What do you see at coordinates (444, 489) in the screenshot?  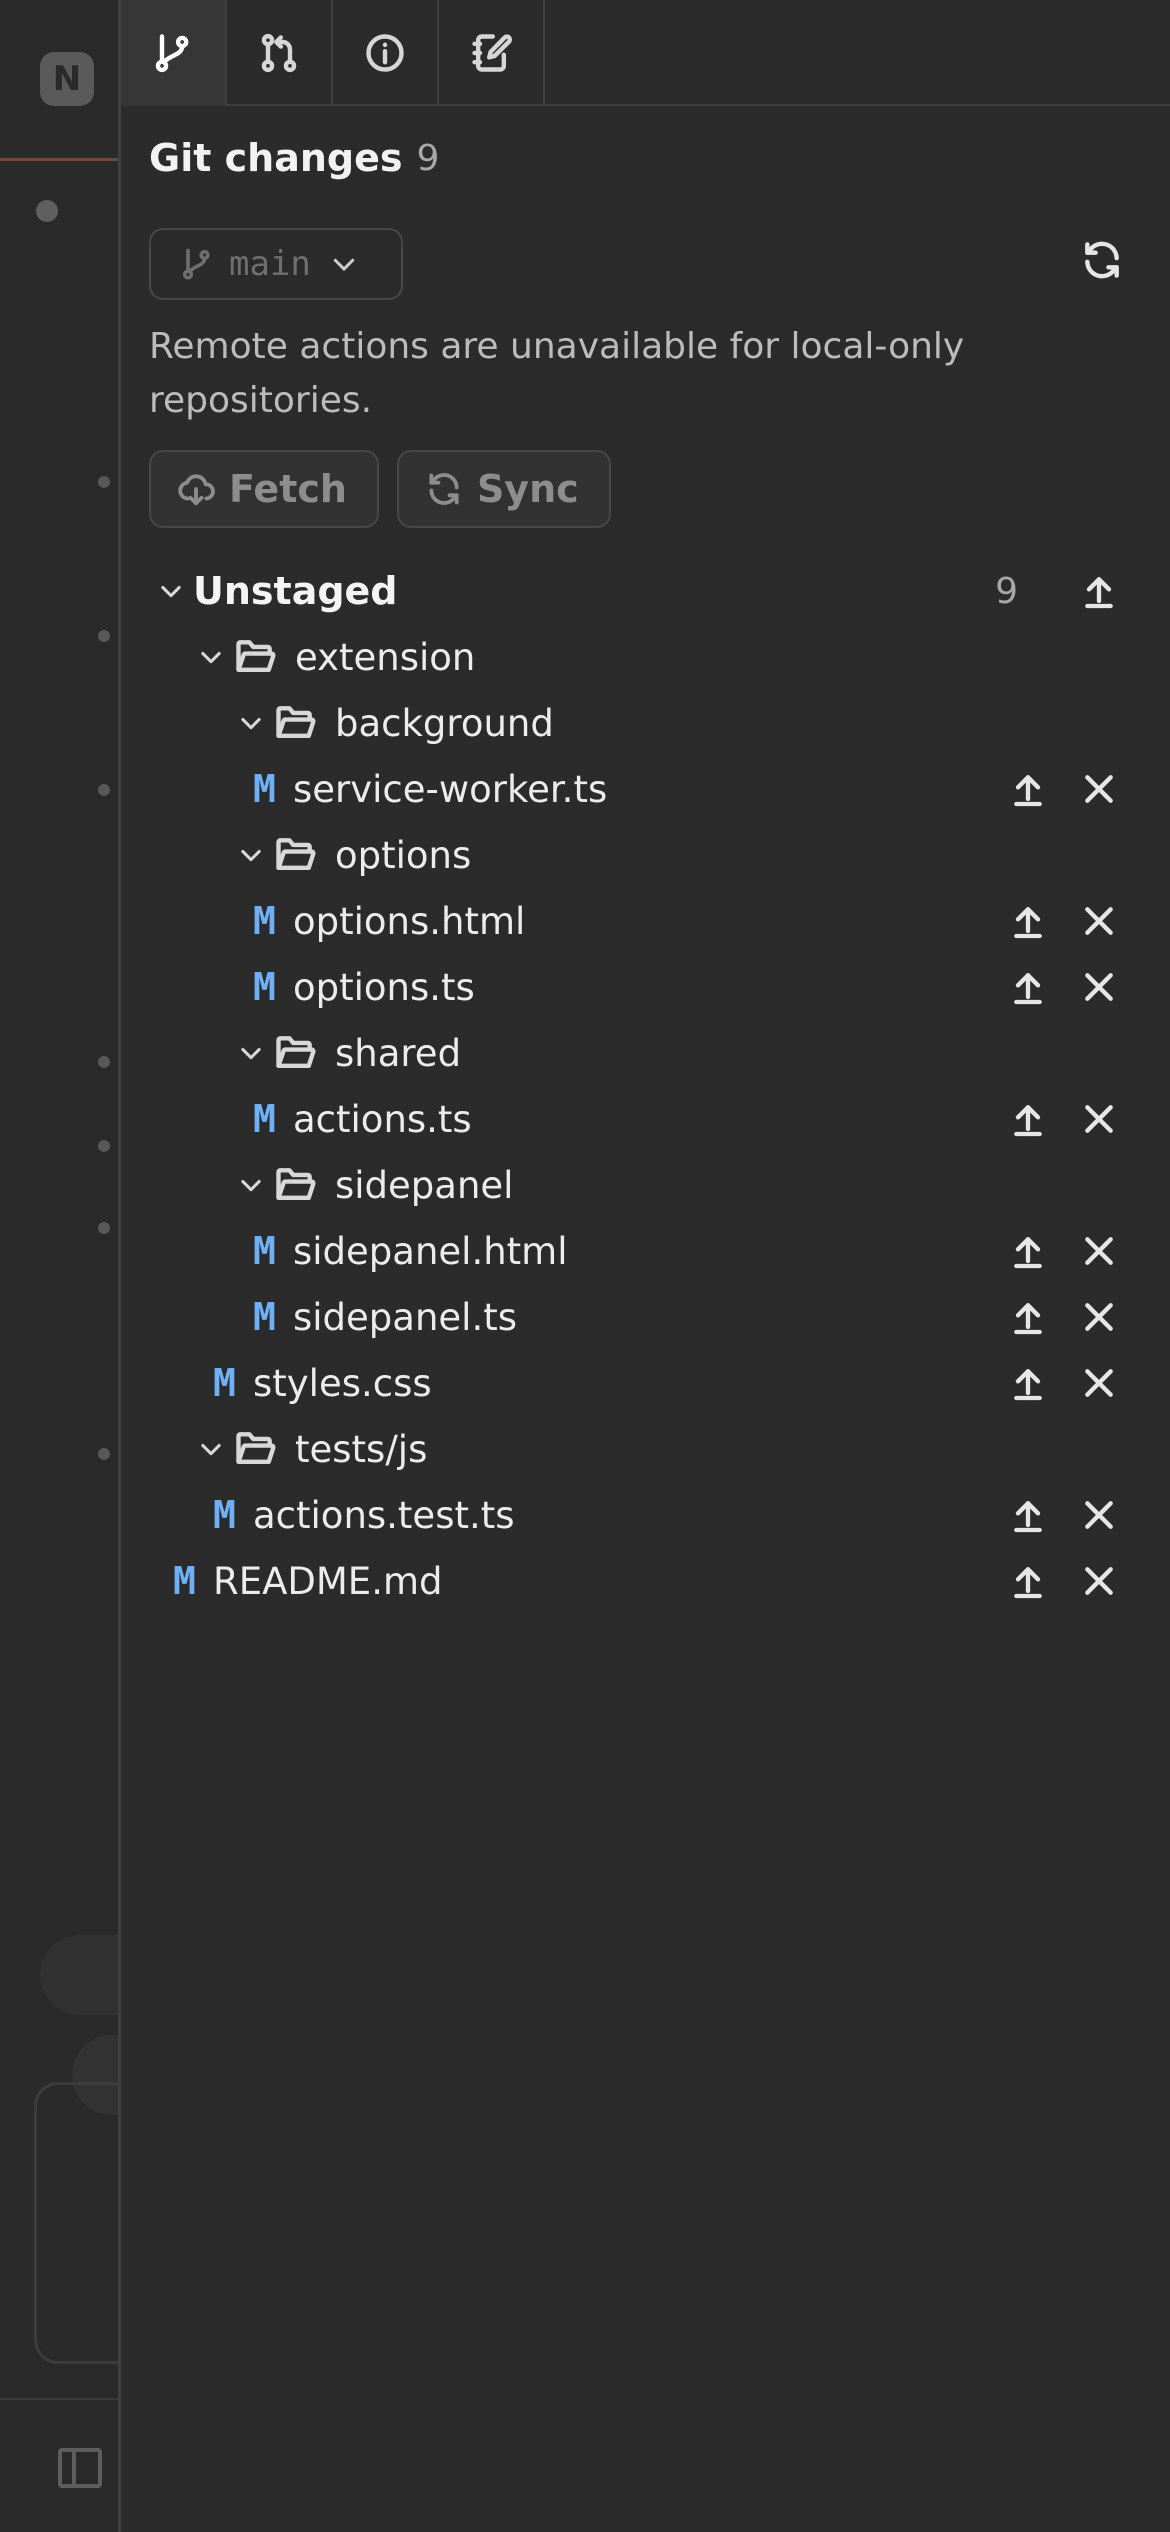 I see `sync-icon` at bounding box center [444, 489].